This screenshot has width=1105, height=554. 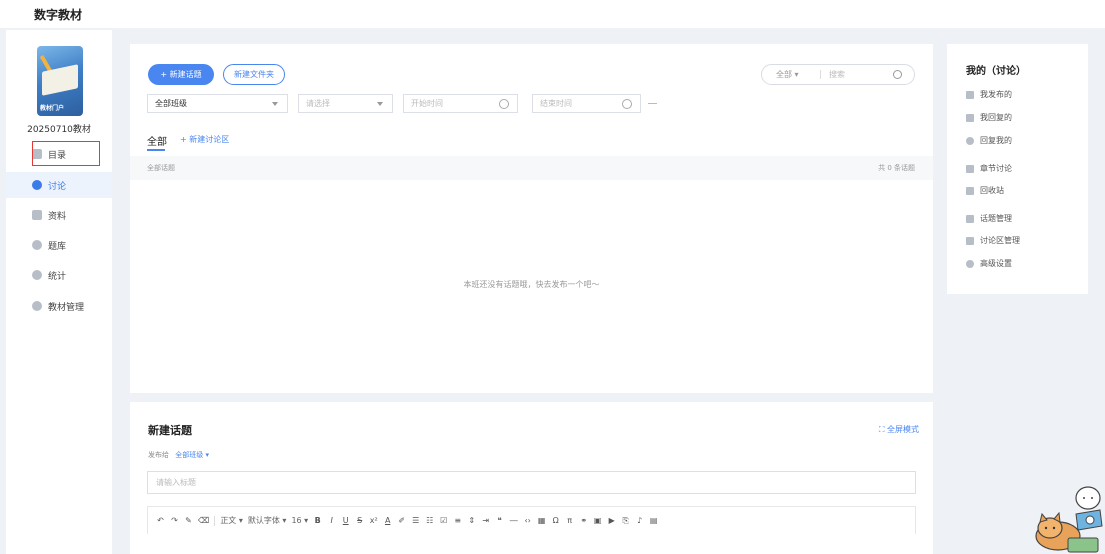 I want to click on publish-icon, so click(x=970, y=94).